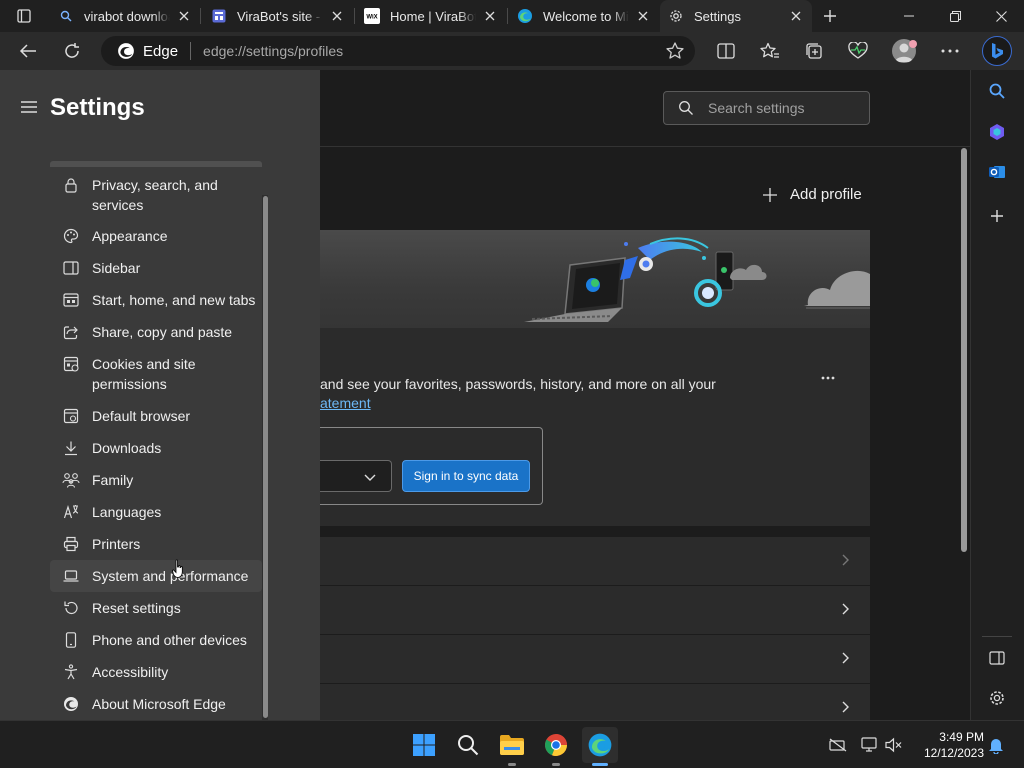 The height and width of the screenshot is (768, 1024). I want to click on tab-virabot-download: virabot download, so click(125, 16).